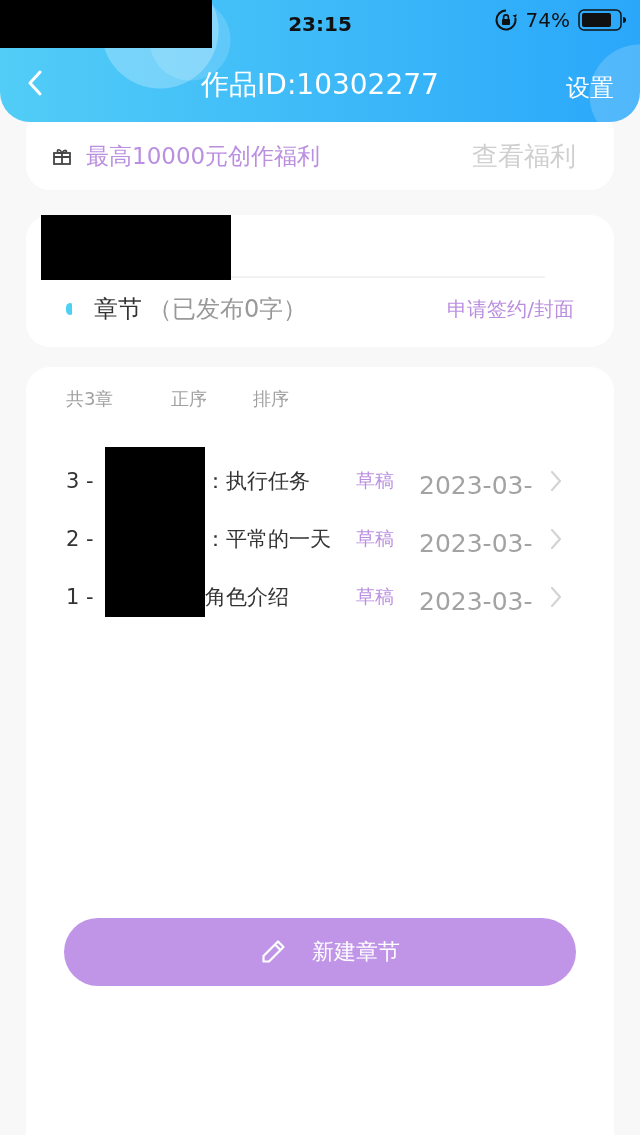 Image resolution: width=640 pixels, height=1135 pixels. What do you see at coordinates (80, 481) in the screenshot?
I see `chapter-number: 3 -` at bounding box center [80, 481].